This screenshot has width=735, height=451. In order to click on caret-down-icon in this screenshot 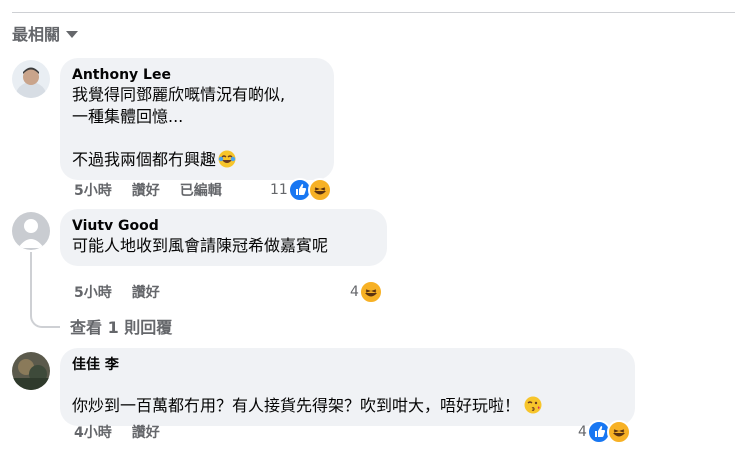, I will do `click(72, 34)`.